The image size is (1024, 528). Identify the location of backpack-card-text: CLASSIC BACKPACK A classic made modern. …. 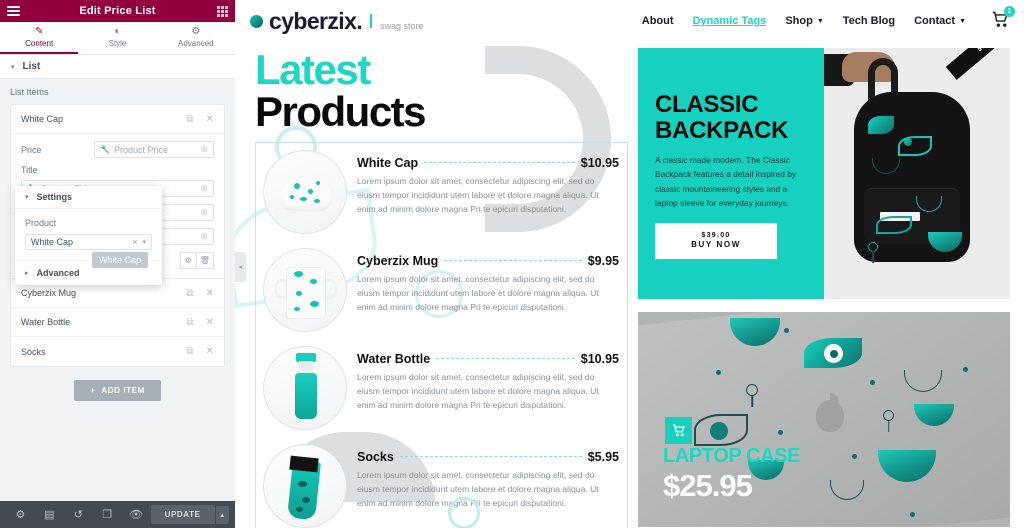
(731, 173).